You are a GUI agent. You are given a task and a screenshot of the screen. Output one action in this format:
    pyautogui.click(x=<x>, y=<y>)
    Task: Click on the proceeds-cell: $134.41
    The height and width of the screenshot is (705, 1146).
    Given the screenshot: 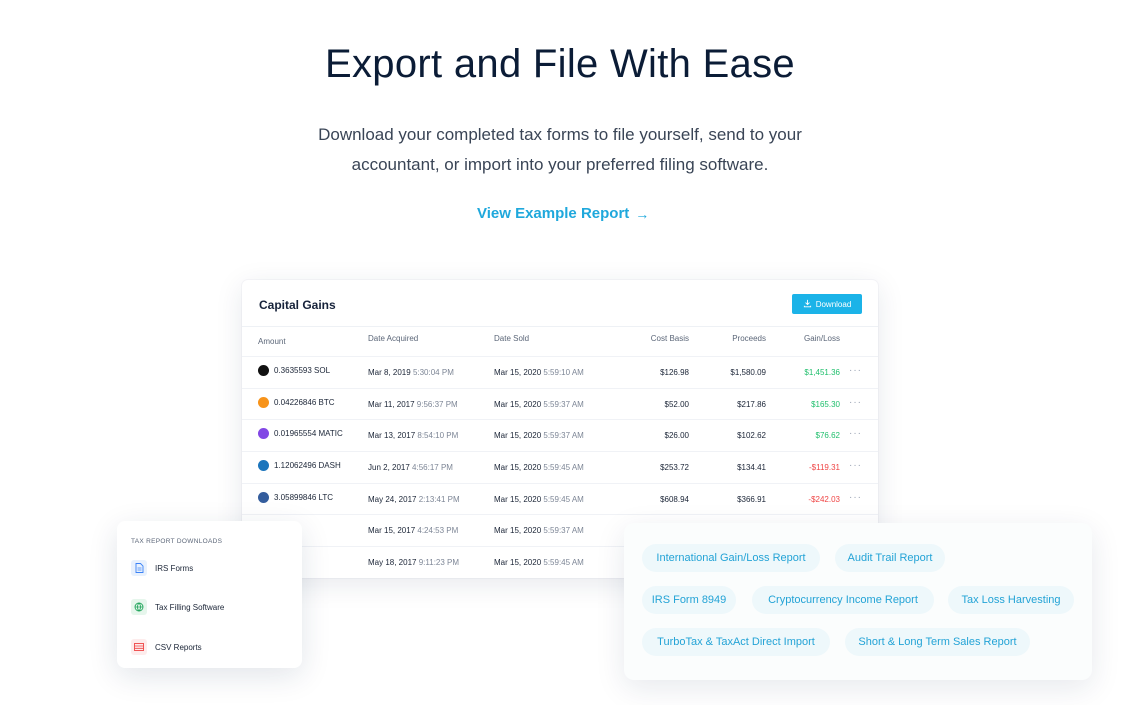 What is the action you would take?
    pyautogui.click(x=751, y=468)
    